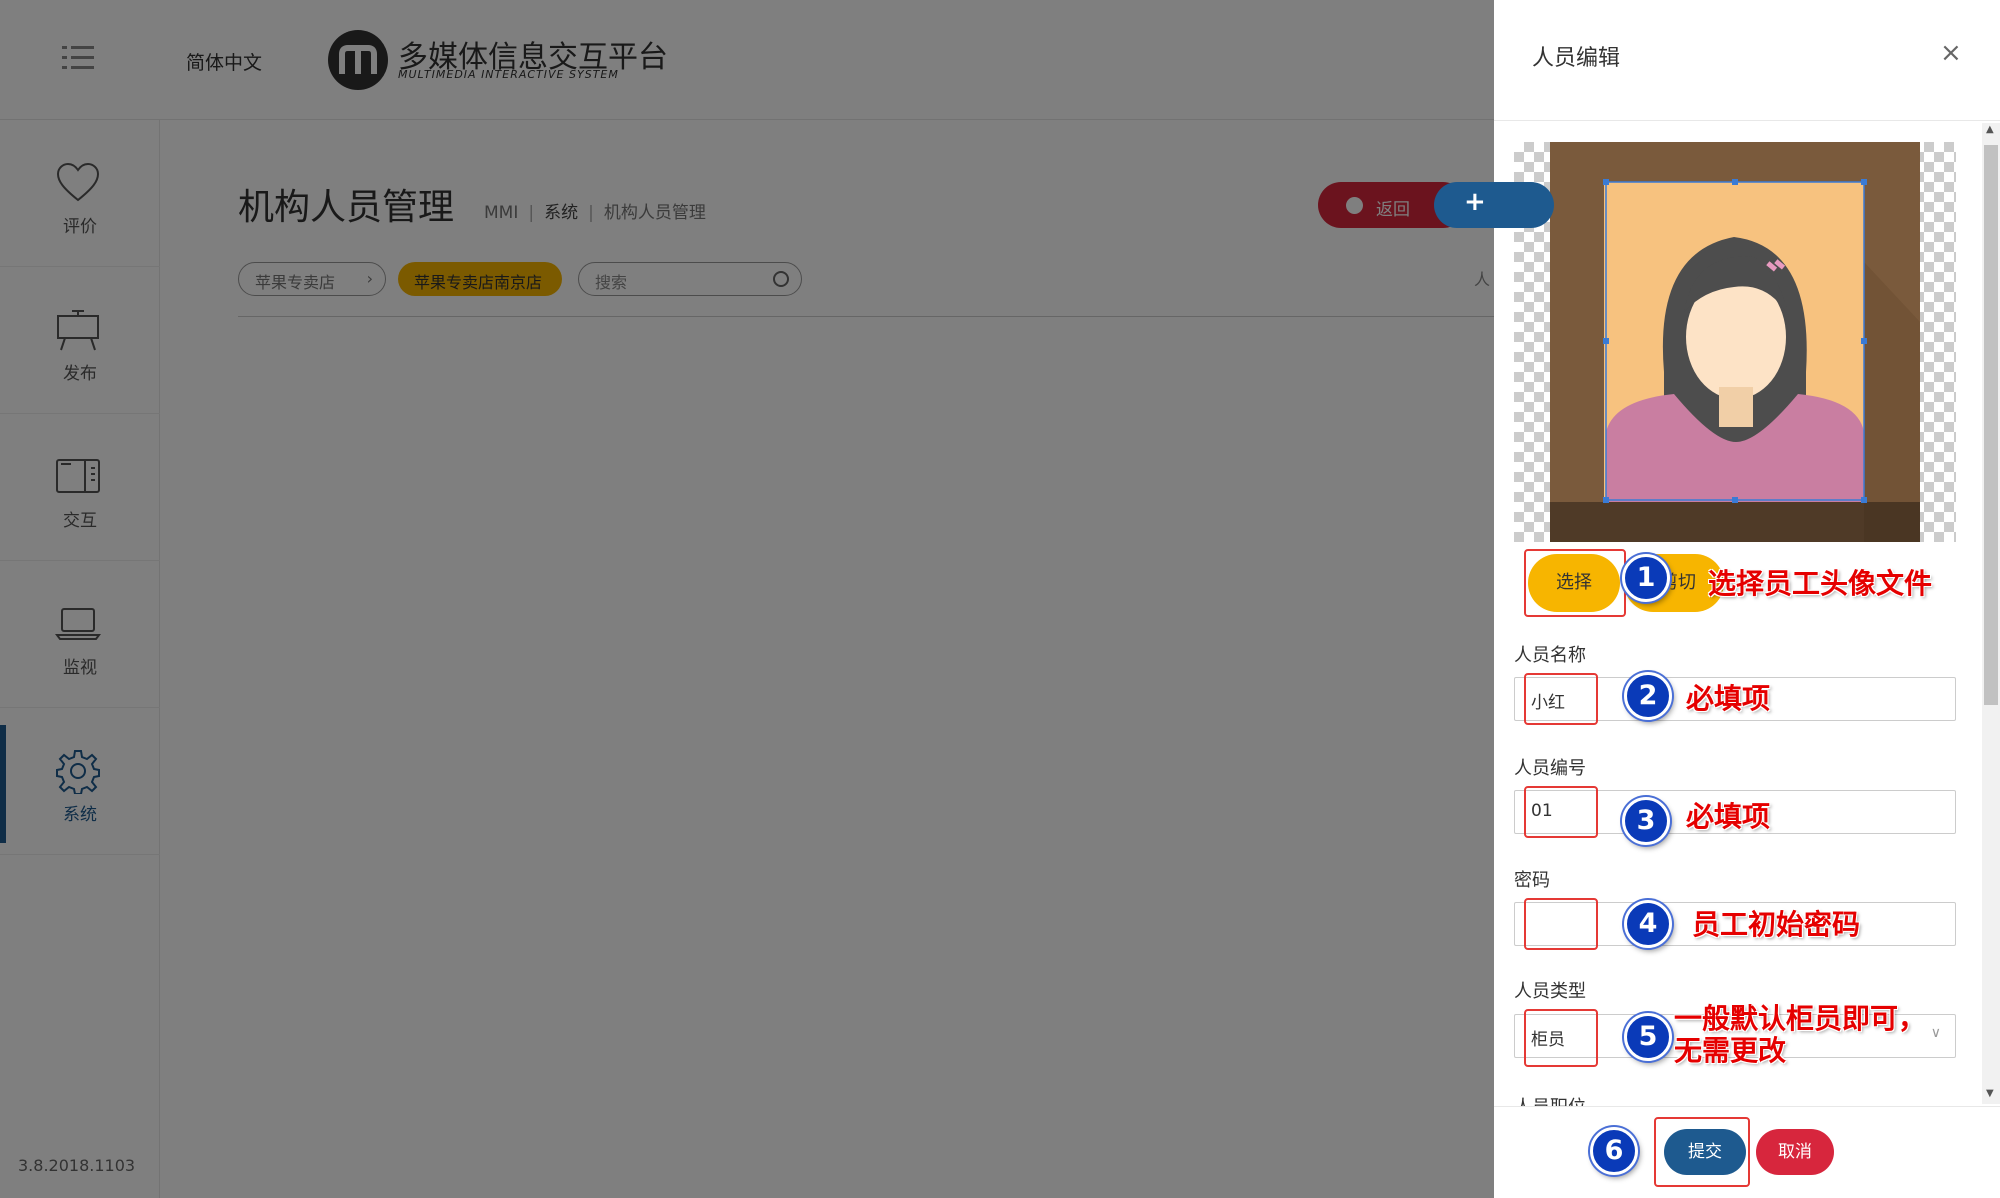 This screenshot has width=2000, height=1198. What do you see at coordinates (1990, 129) in the screenshot?
I see `scroll-up-icon: ▲` at bounding box center [1990, 129].